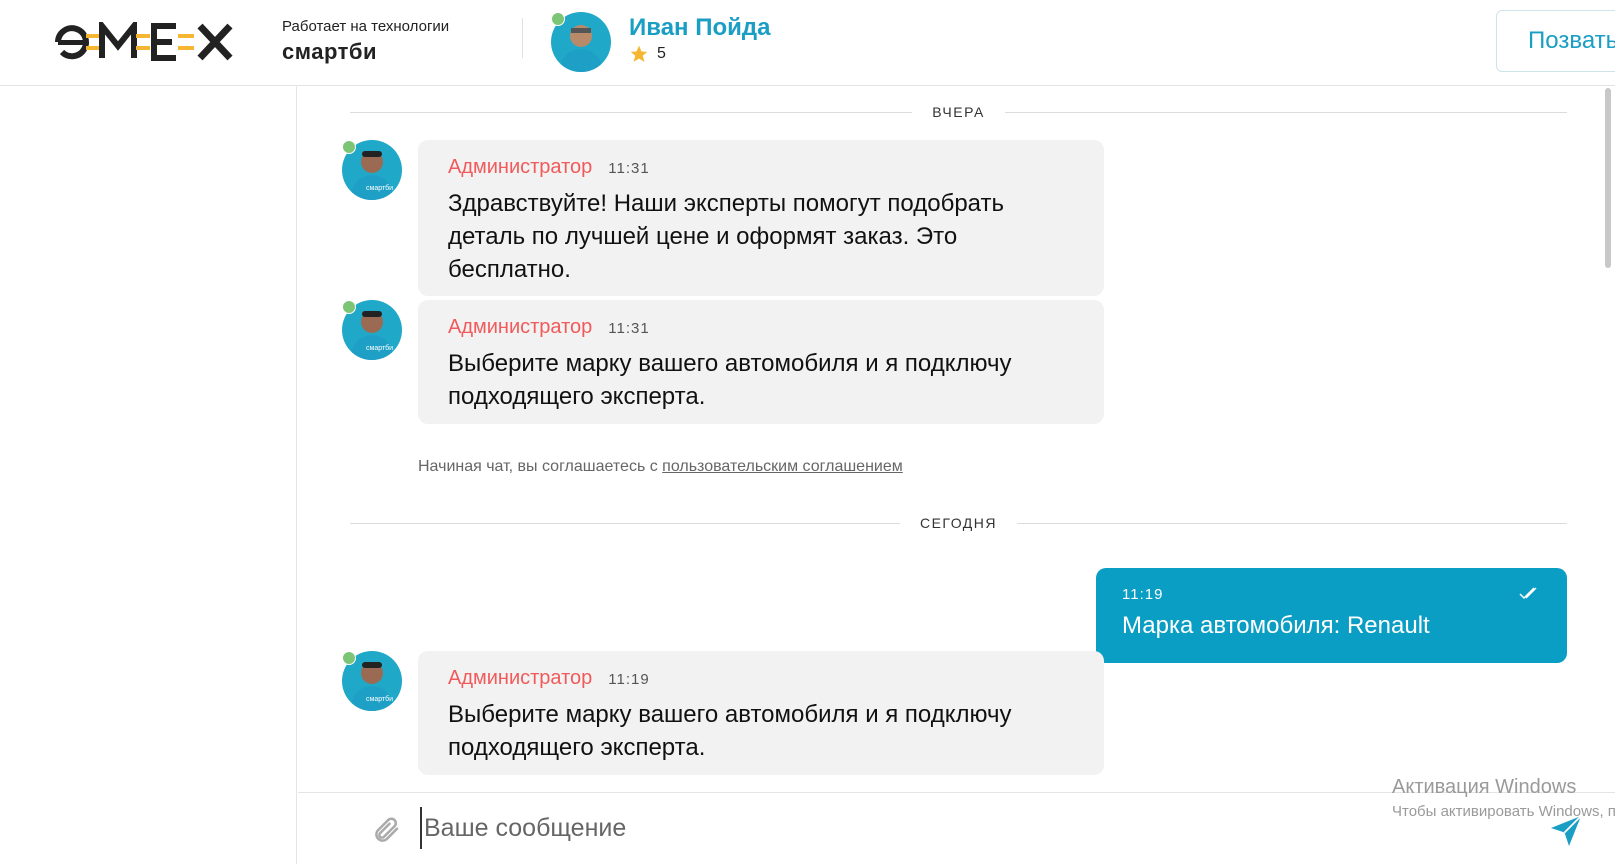 Image resolution: width=1615 pixels, height=864 pixels. Describe the element at coordinates (538, 466) in the screenshot. I see `consent-text: Начиная чат, вы соглашаетесь с` at that location.